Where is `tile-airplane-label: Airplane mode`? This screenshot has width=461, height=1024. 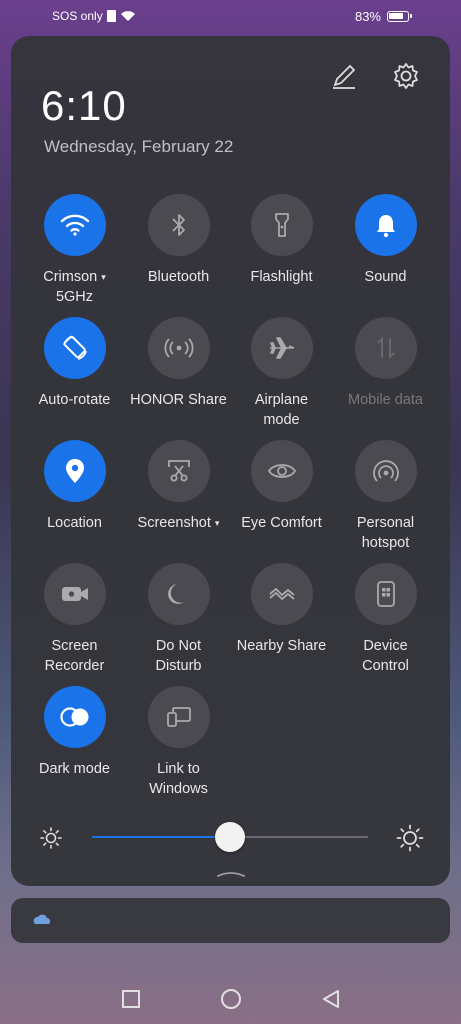
tile-airplane-label: Airplane mode is located at coordinates (281, 410).